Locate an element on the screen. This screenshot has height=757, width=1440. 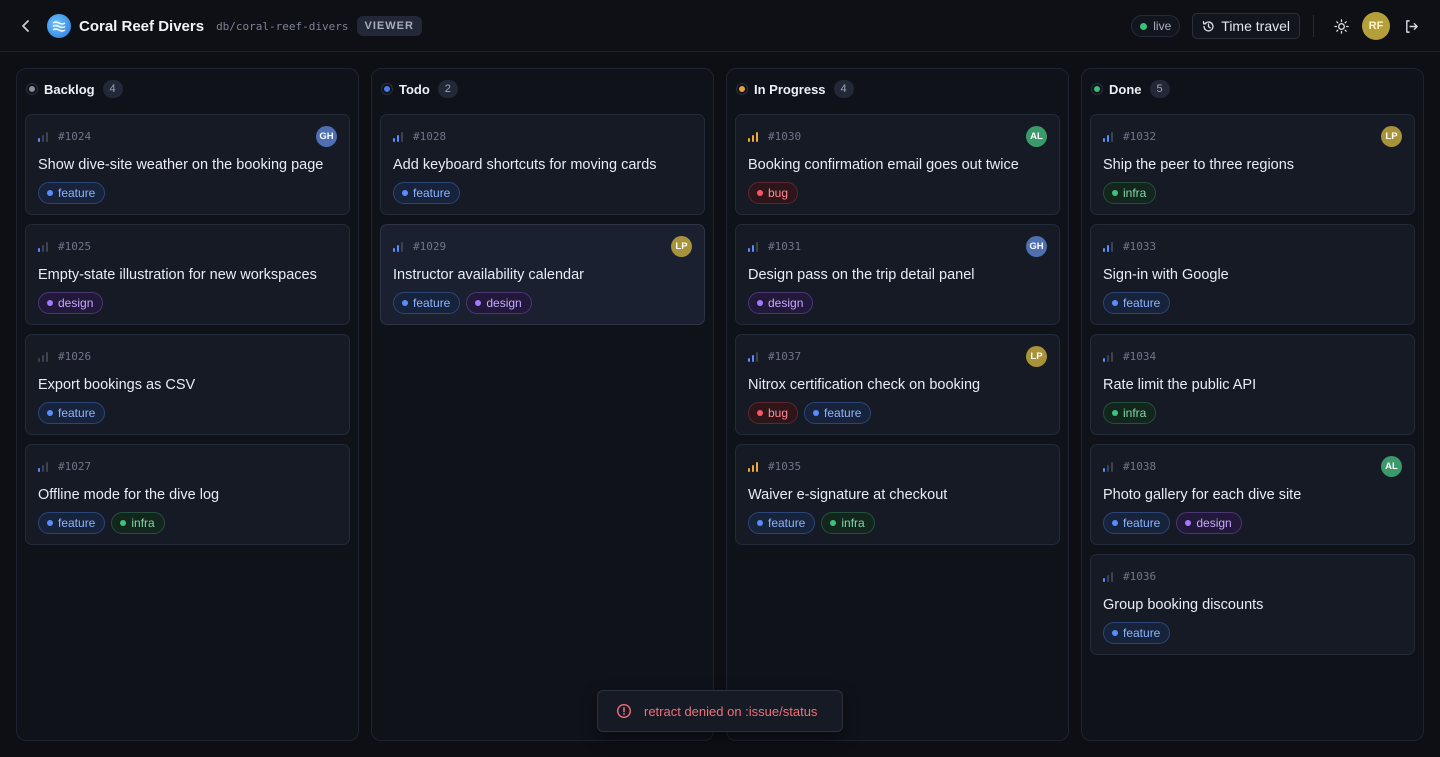
card-meta: #1027 is located at coordinates (64, 466).